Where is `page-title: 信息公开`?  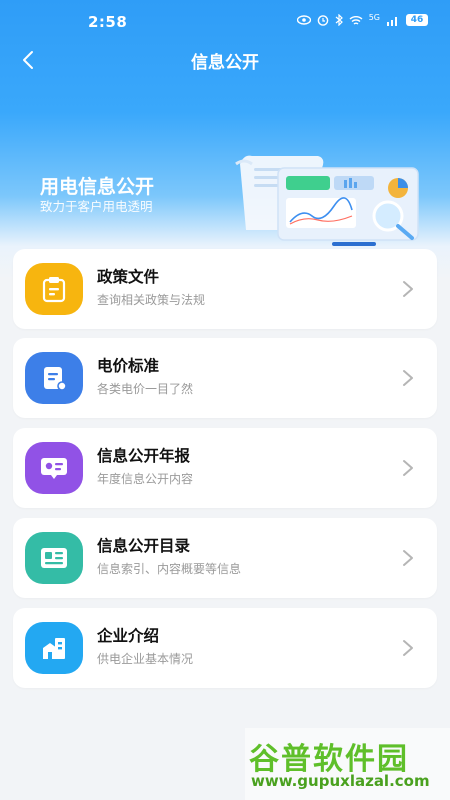 page-title: 信息公开 is located at coordinates (225, 63).